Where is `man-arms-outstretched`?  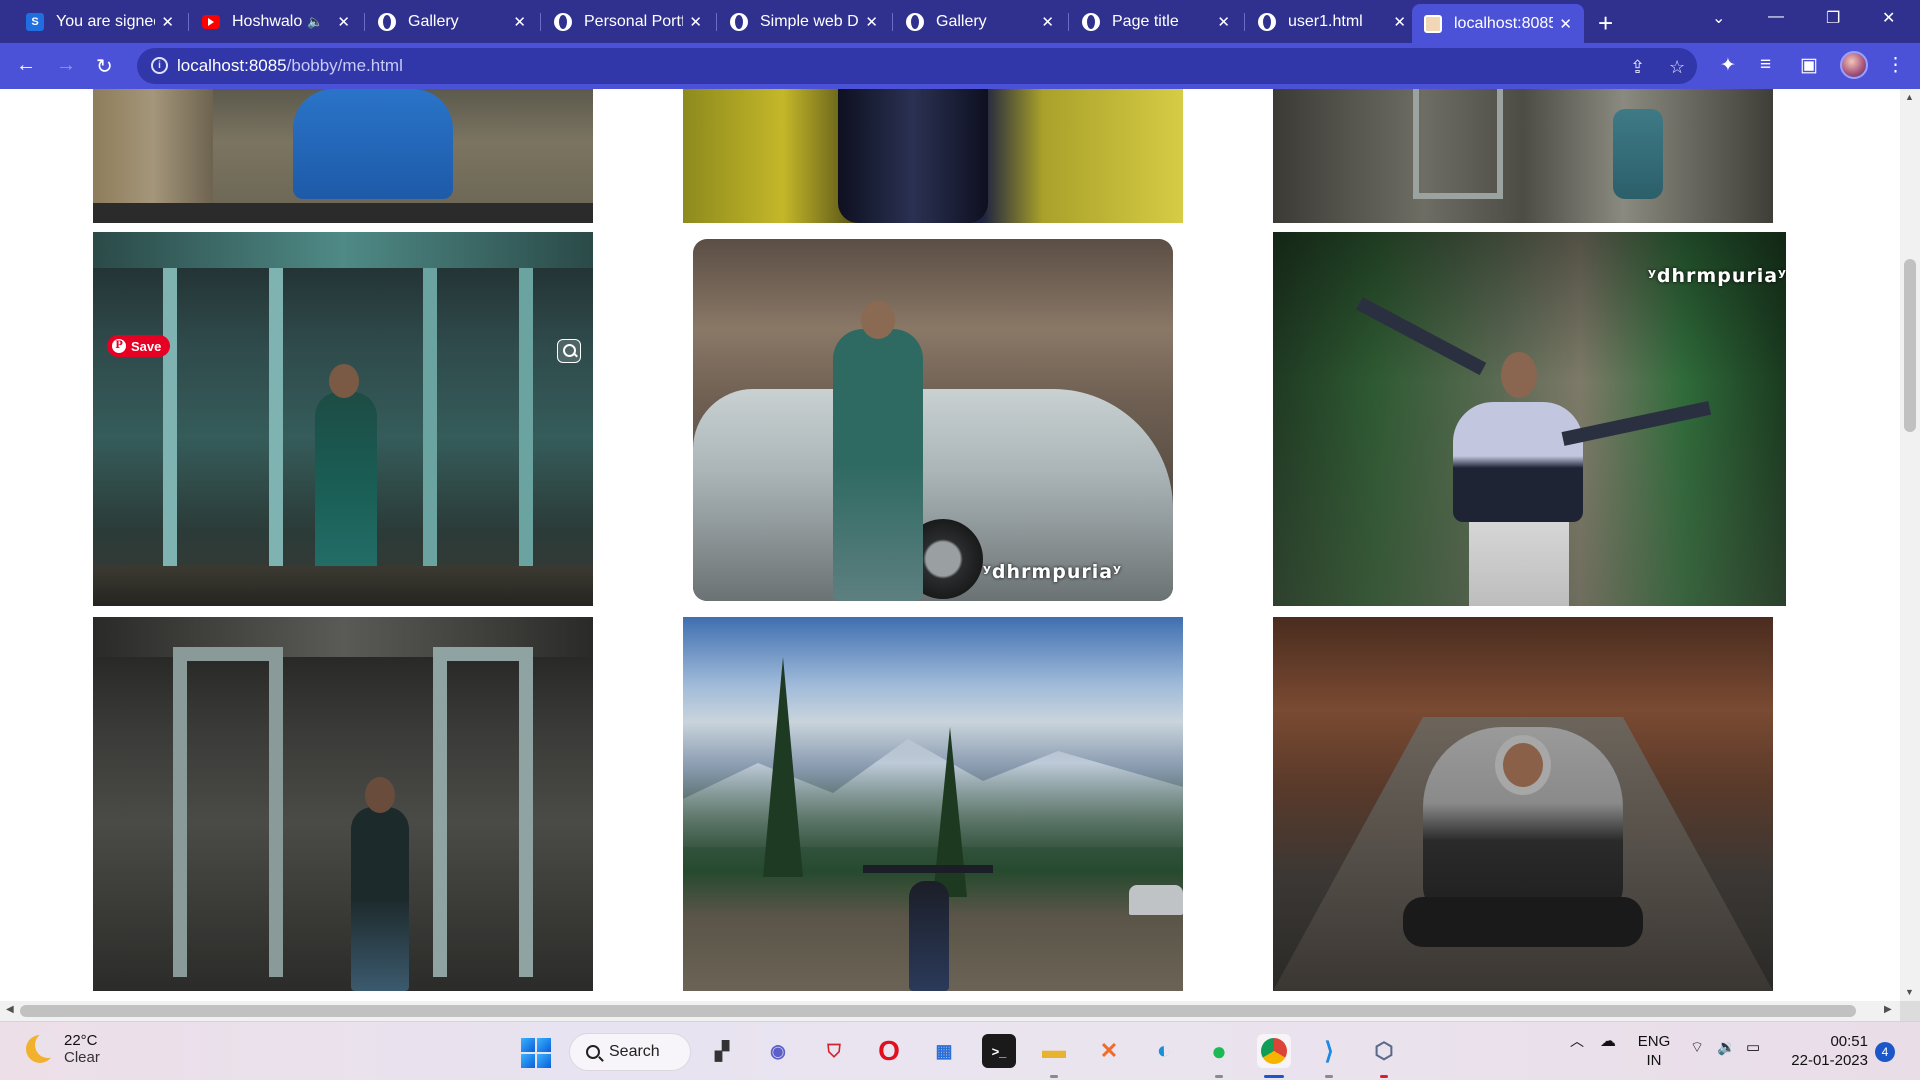
man-arms-outstretched is located at coordinates (929, 936).